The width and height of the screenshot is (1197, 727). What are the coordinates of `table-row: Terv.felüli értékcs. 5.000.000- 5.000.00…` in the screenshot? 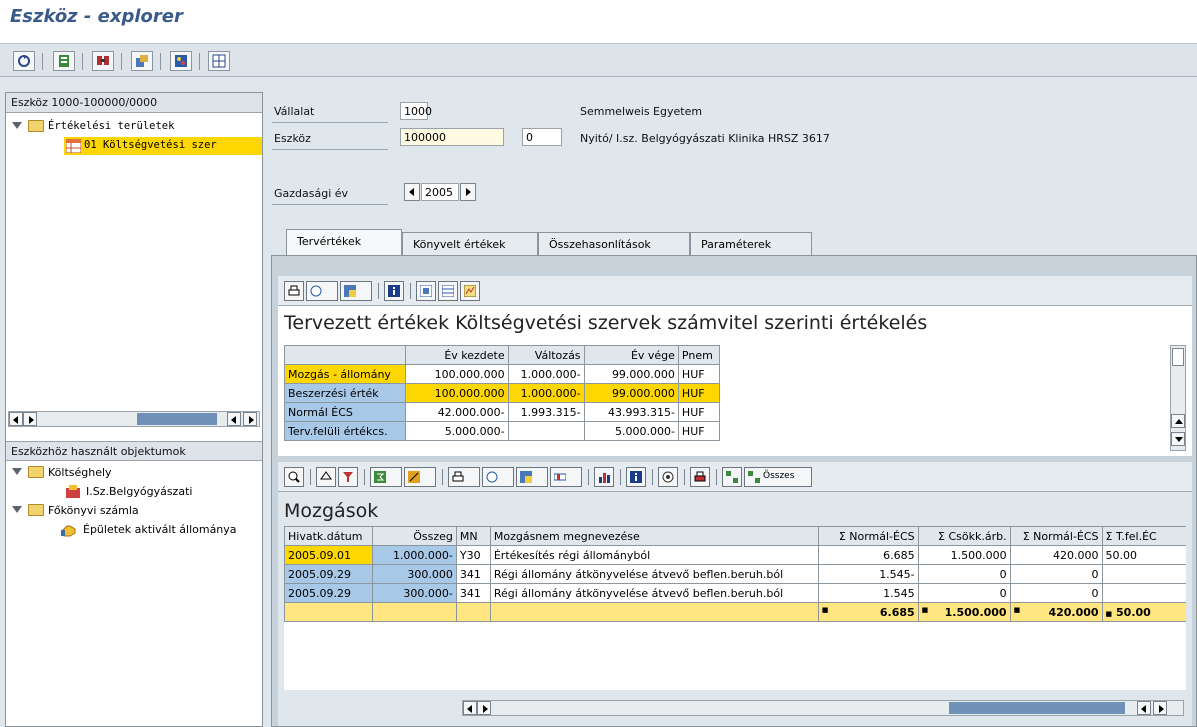 It's located at (502, 431).